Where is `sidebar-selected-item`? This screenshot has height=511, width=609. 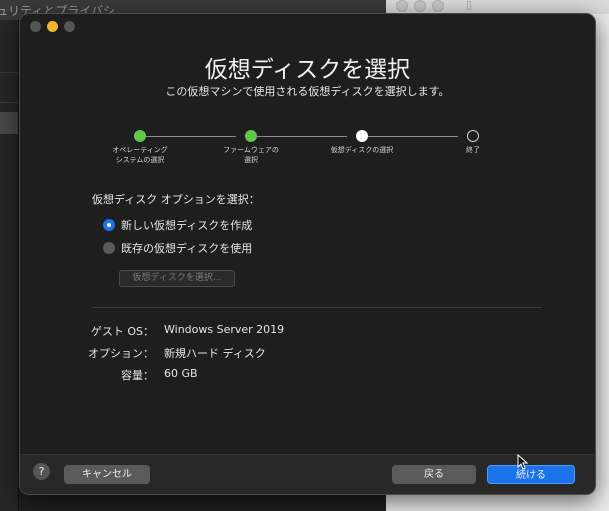
sidebar-selected-item is located at coordinates (9, 123).